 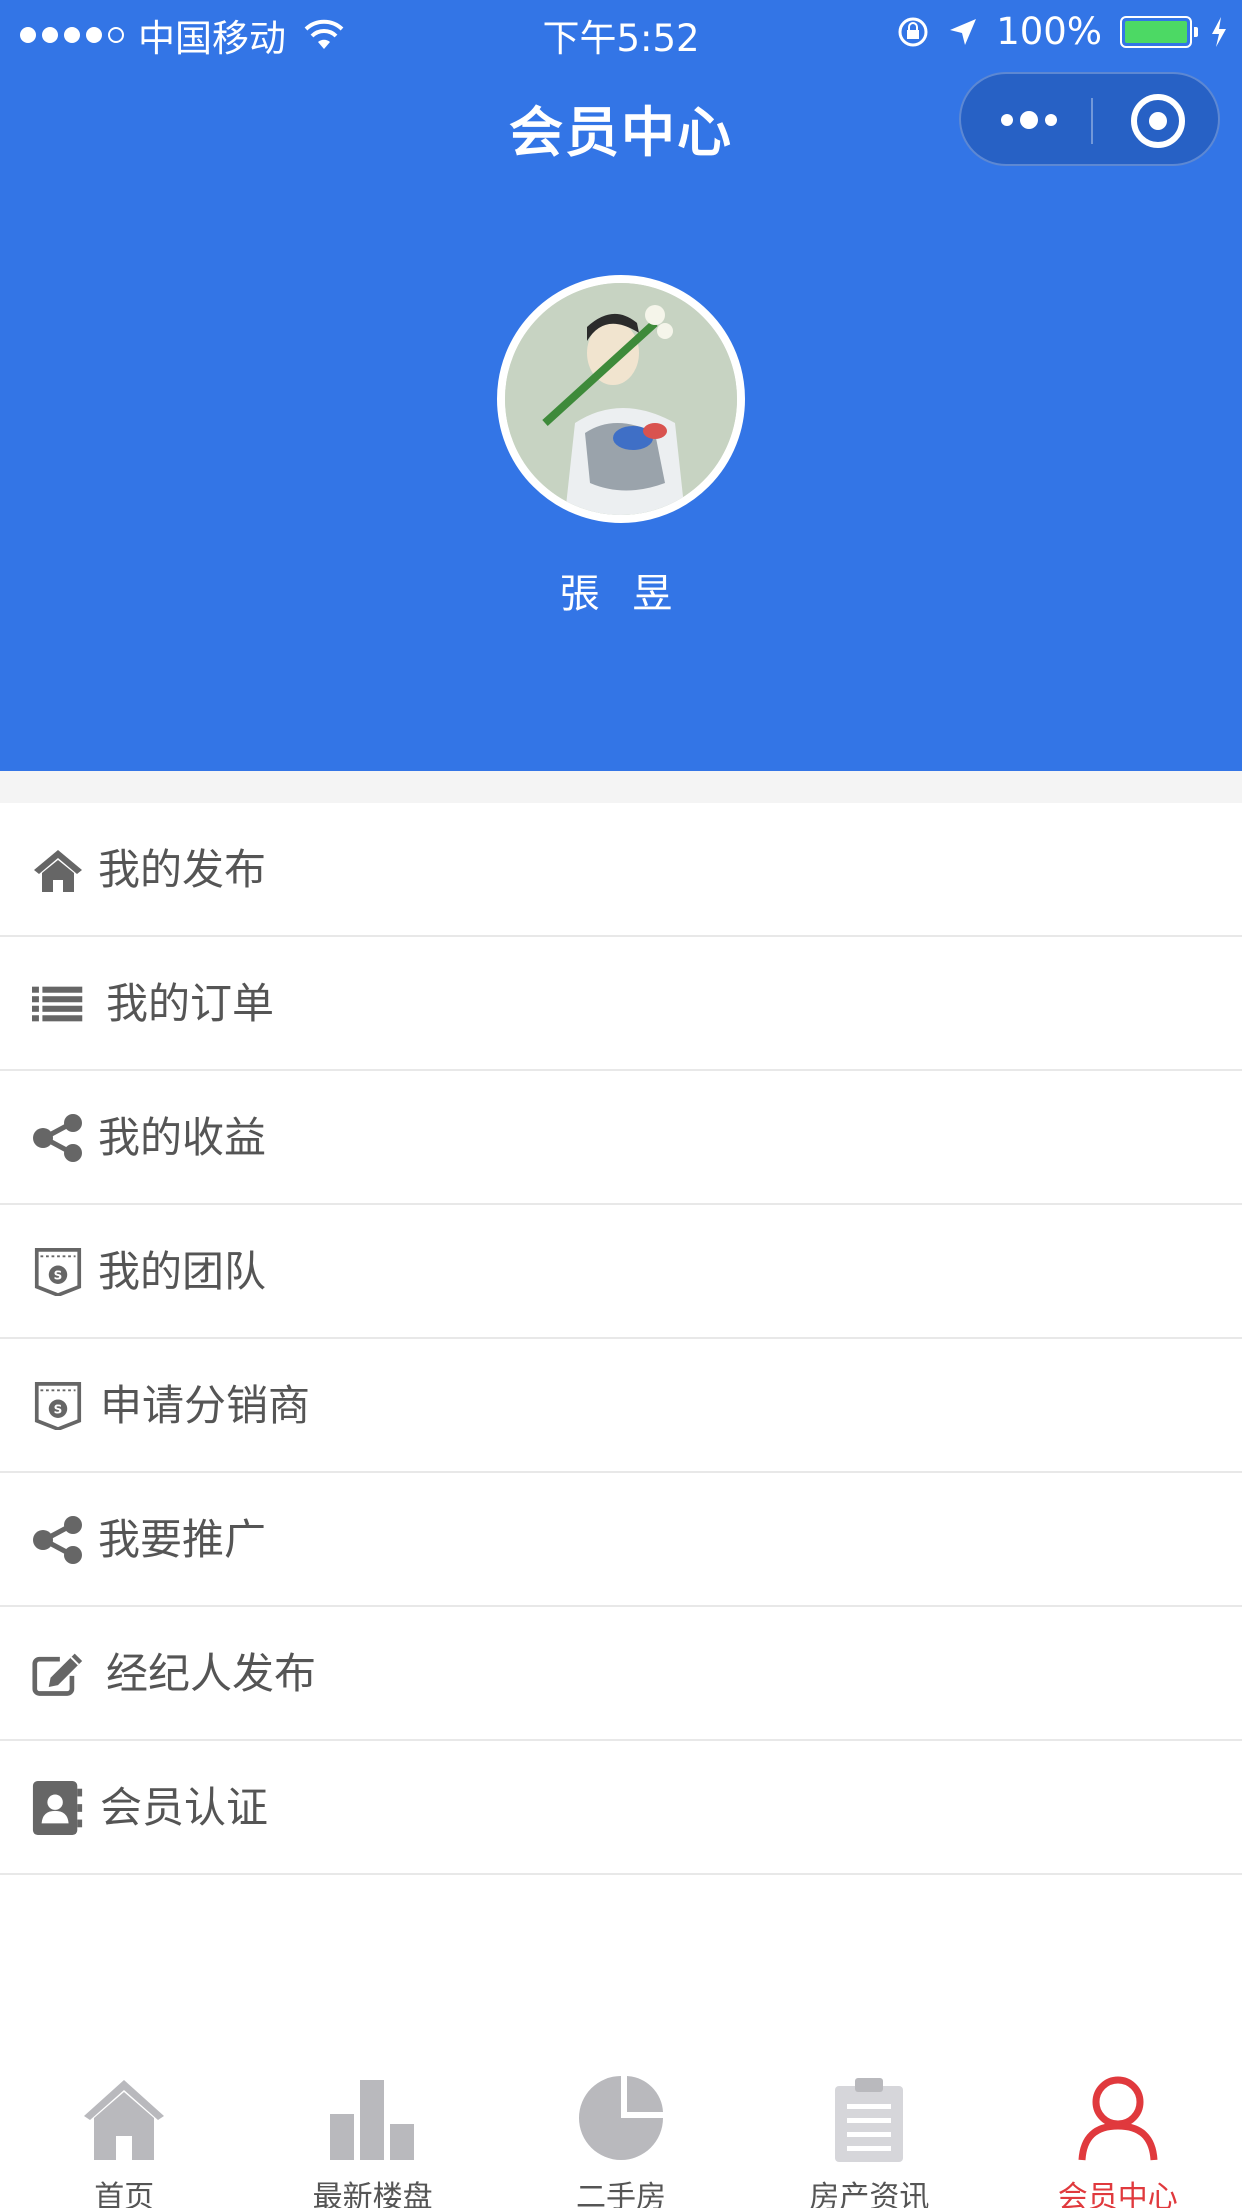 I want to click on menu-item-label: 会员认证, so click(x=184, y=1807).